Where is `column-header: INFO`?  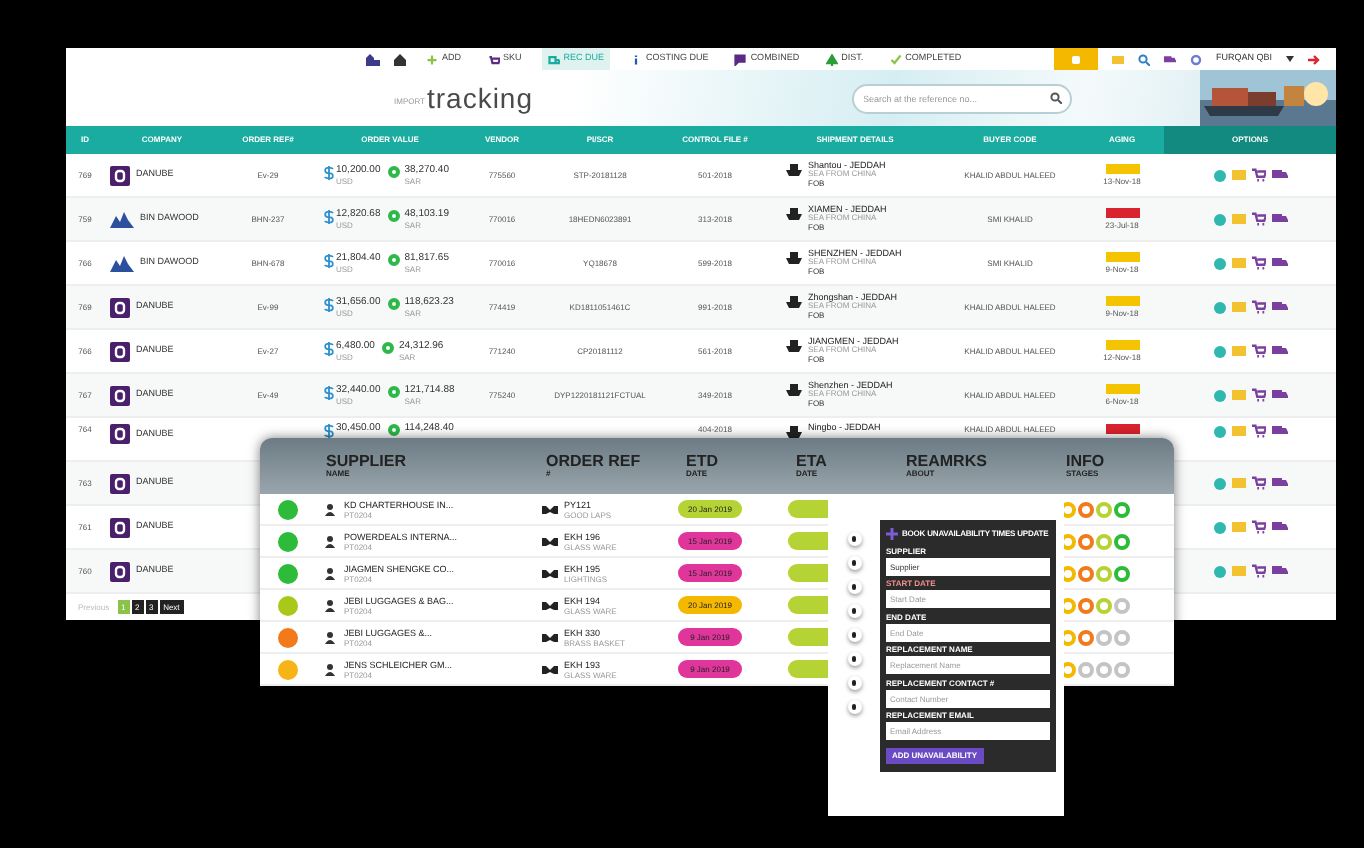
column-header: INFO is located at coordinates (1086, 462).